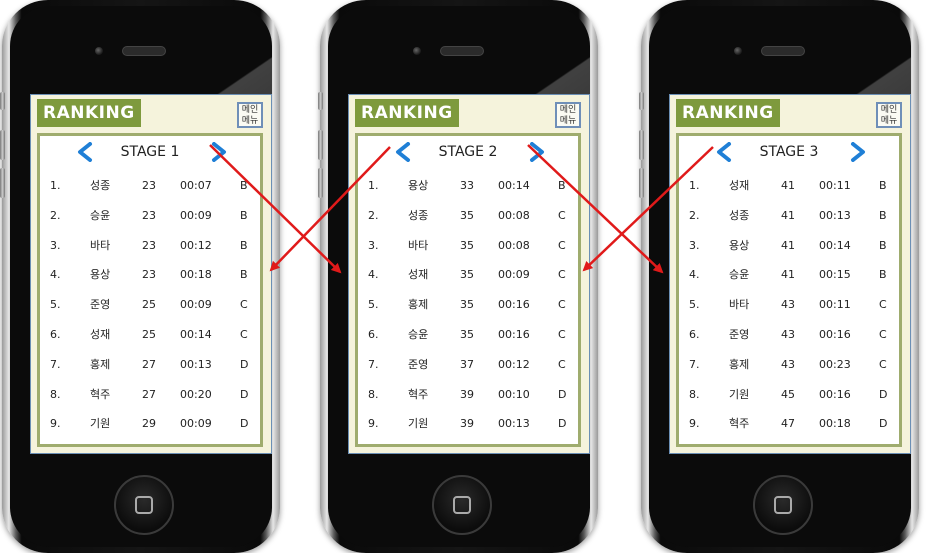  I want to click on table-row: 1. 성종 23 00:07 B, so click(150, 191).